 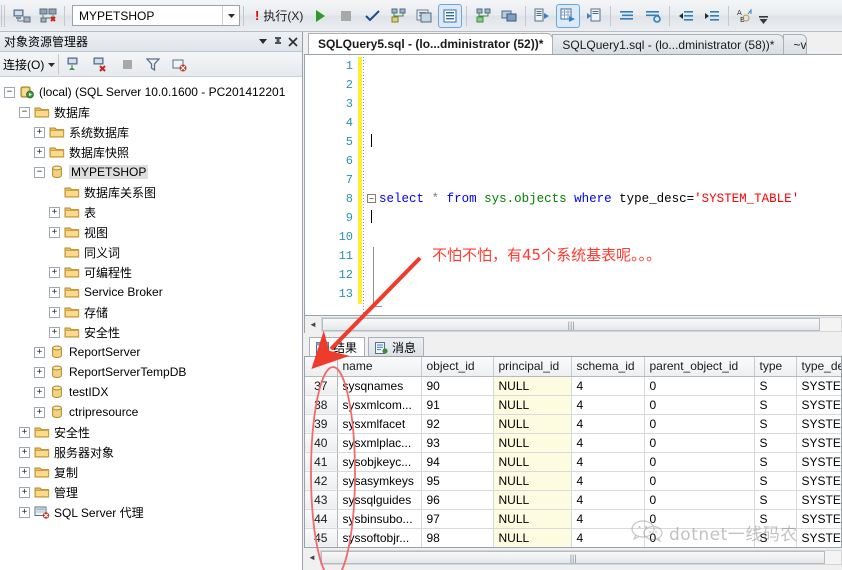 I want to click on table-cell: 93, so click(x=457, y=443).